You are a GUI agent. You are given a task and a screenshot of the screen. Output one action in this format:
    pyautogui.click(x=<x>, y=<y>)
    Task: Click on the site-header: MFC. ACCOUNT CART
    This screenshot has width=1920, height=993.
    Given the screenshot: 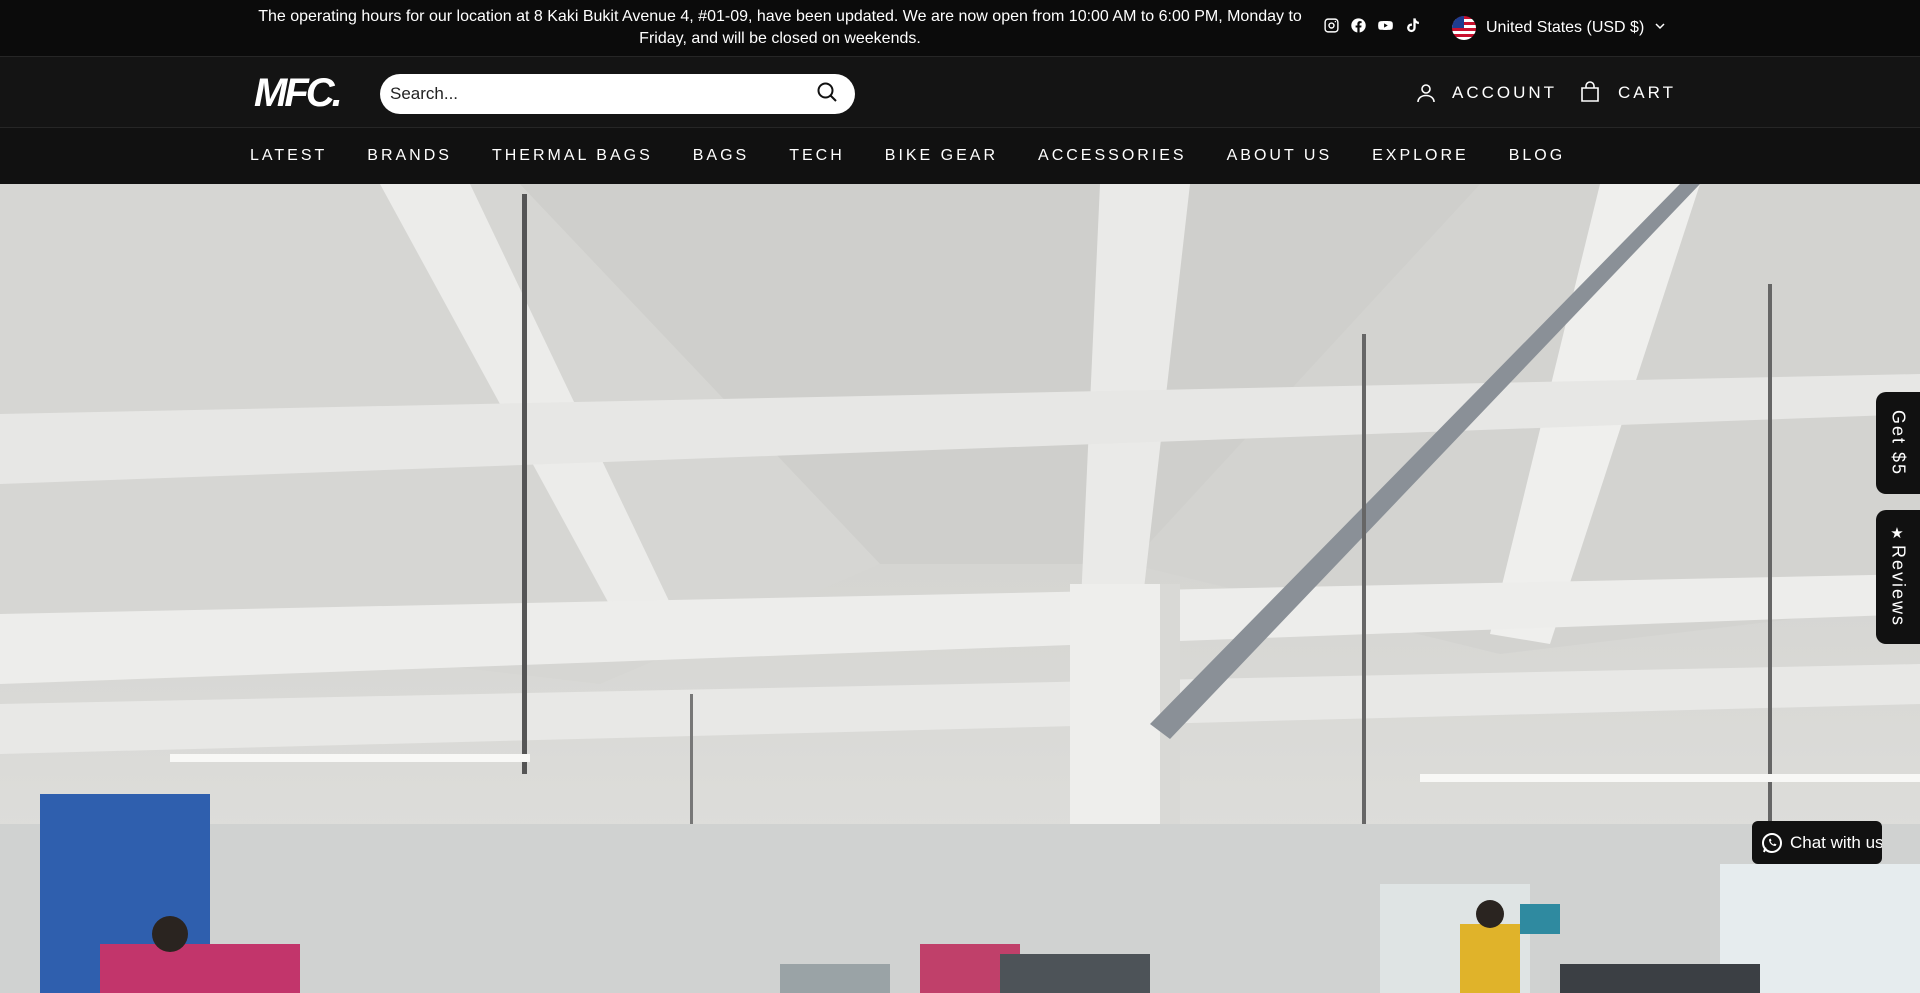 What is the action you would take?
    pyautogui.click(x=960, y=92)
    